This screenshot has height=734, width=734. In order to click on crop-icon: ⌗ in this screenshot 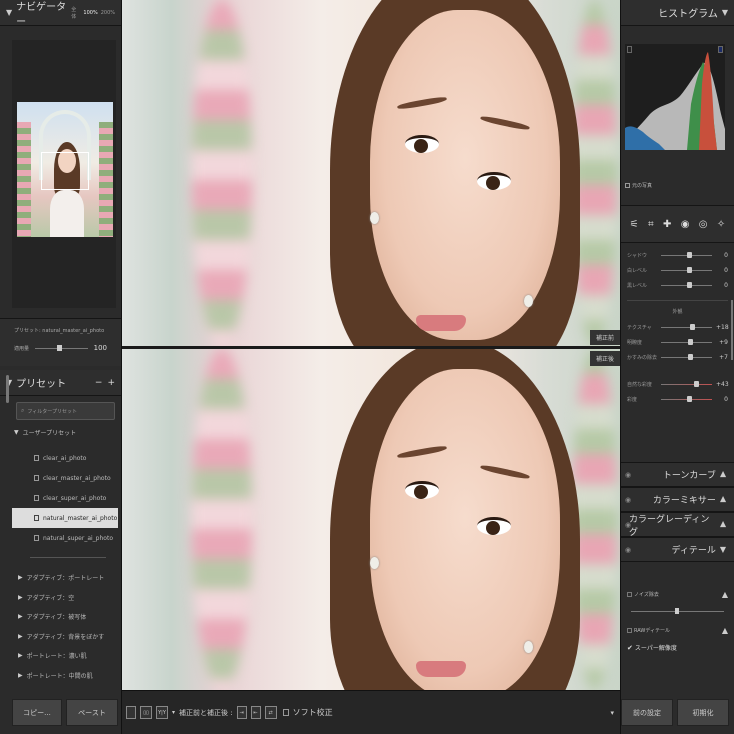, I will do `click(651, 224)`.